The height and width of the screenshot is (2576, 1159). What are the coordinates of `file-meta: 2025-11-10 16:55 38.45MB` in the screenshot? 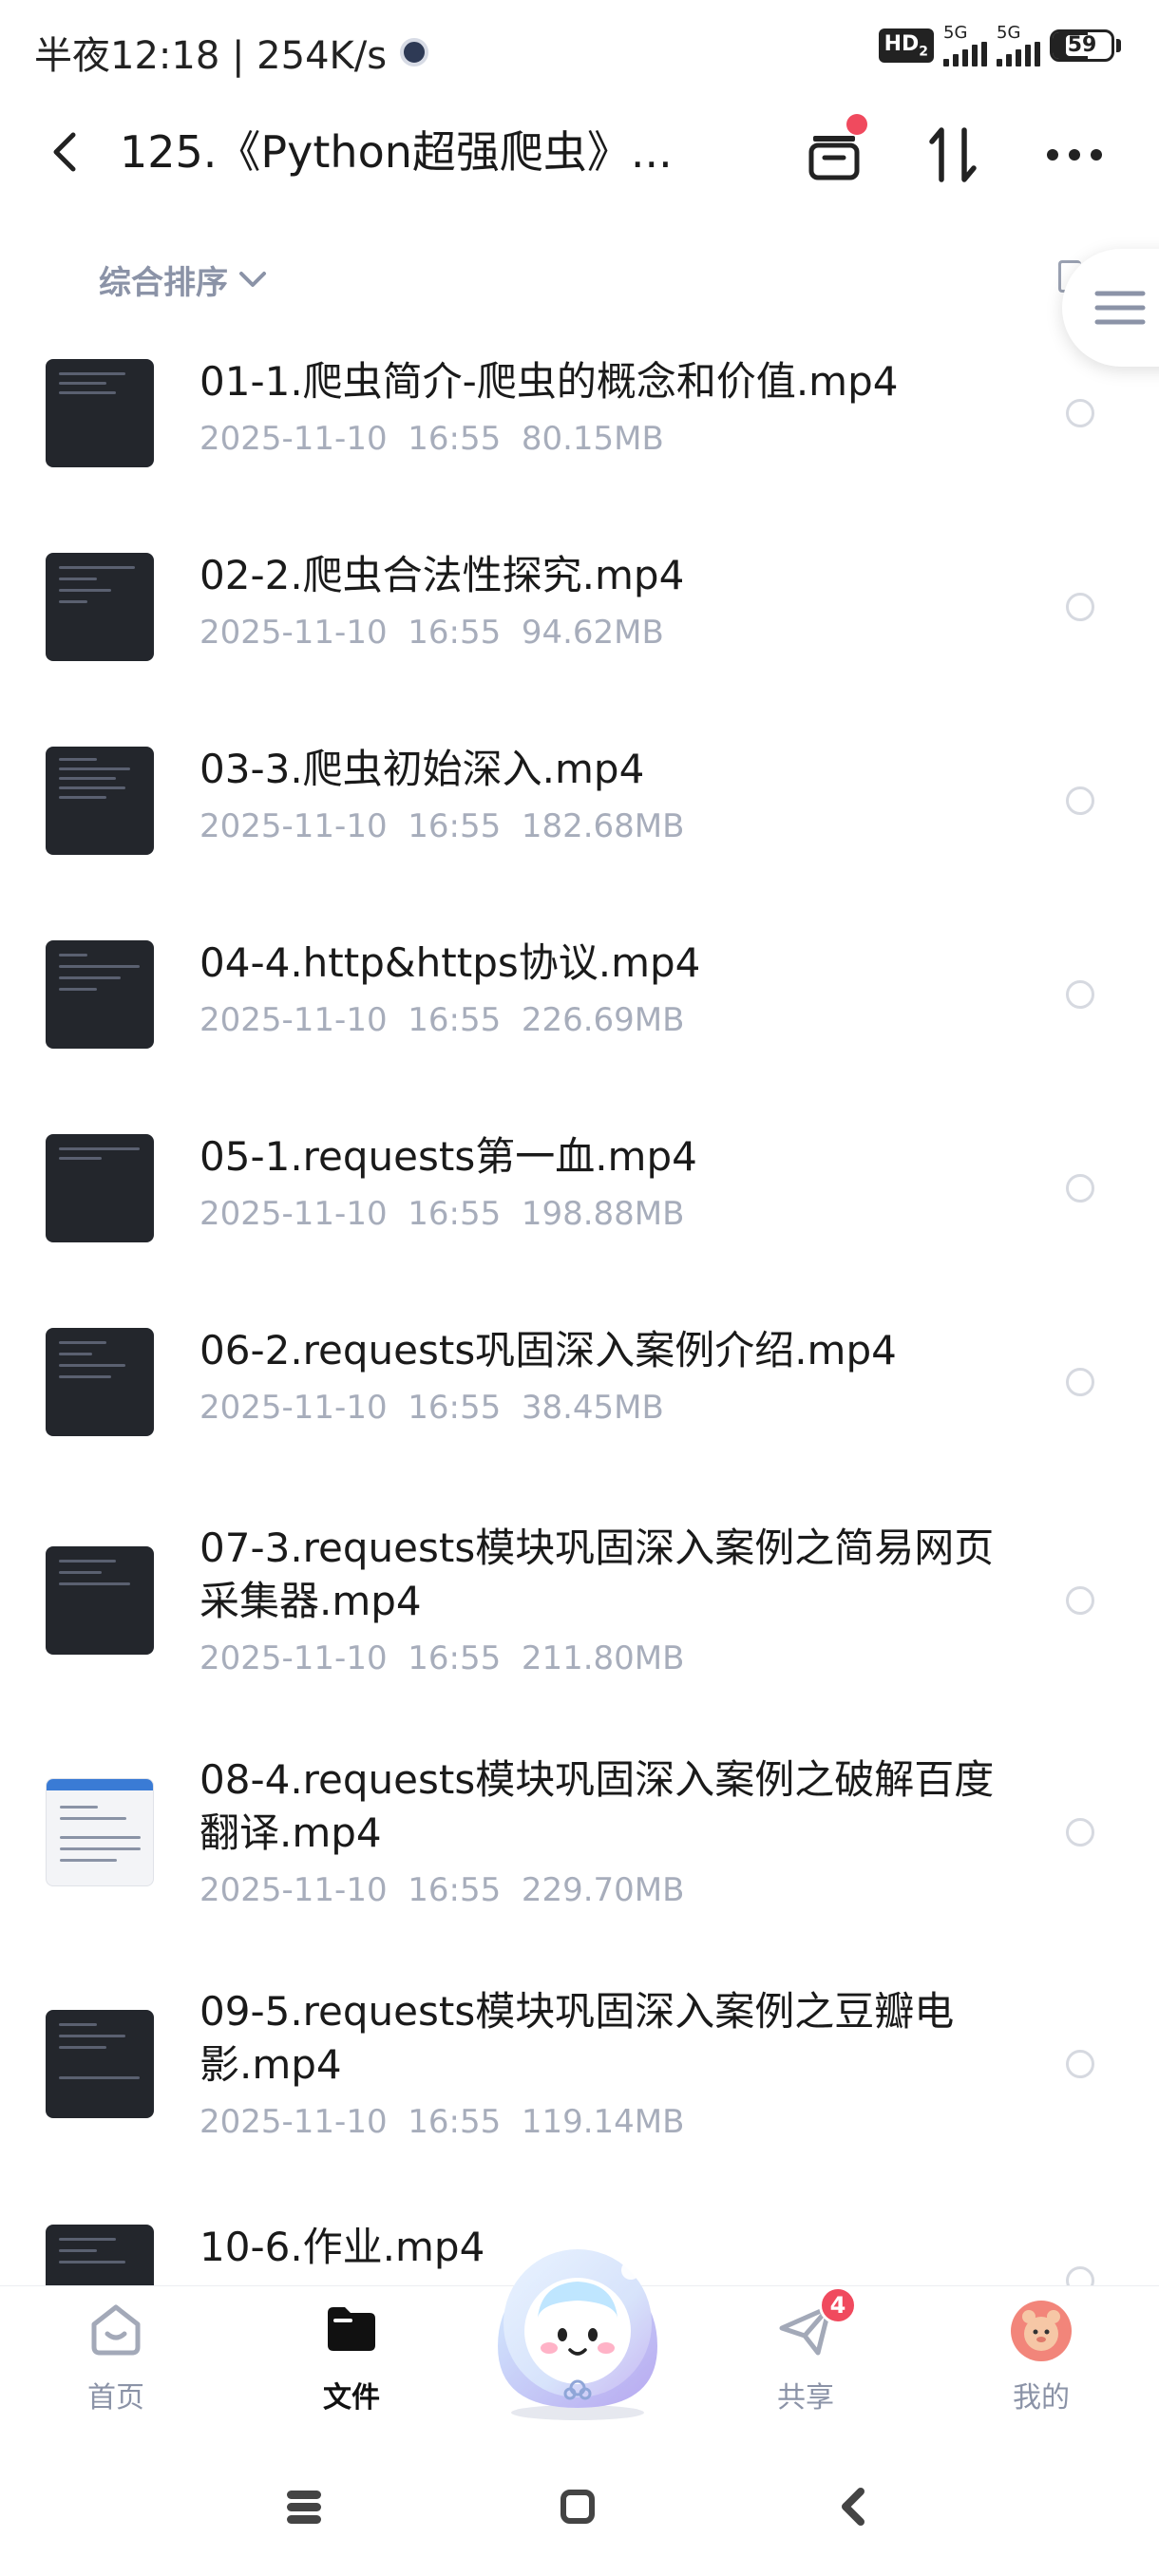 It's located at (432, 1408).